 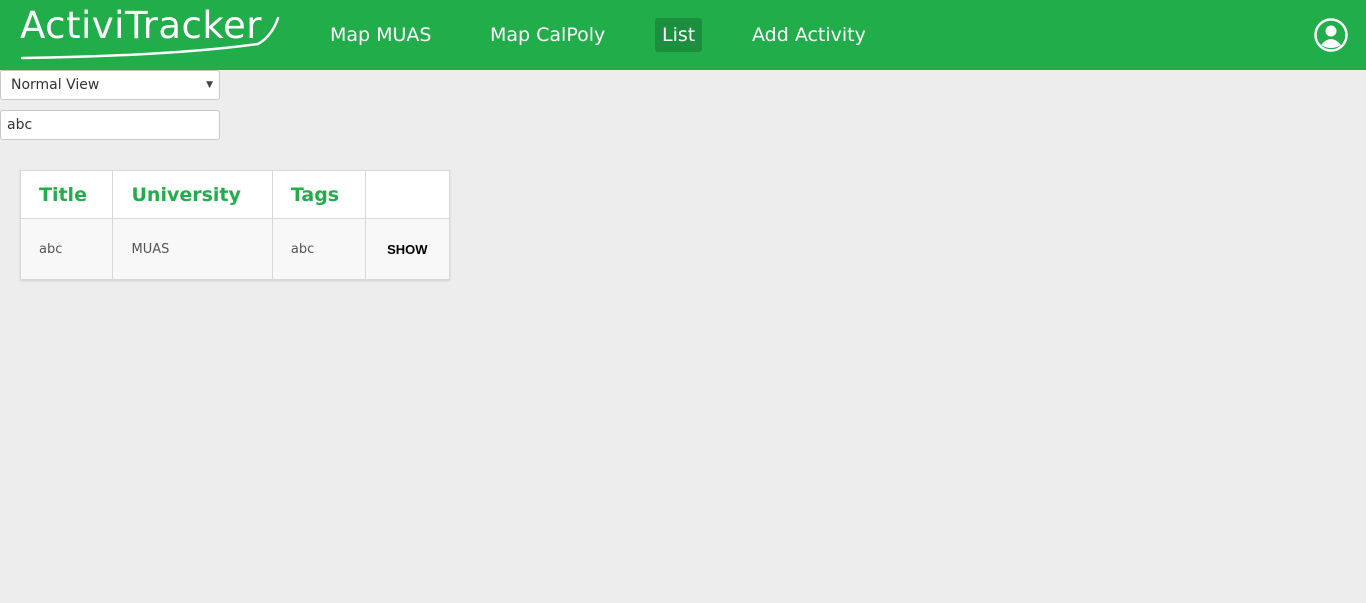 What do you see at coordinates (110, 125) in the screenshot?
I see `search-input` at bounding box center [110, 125].